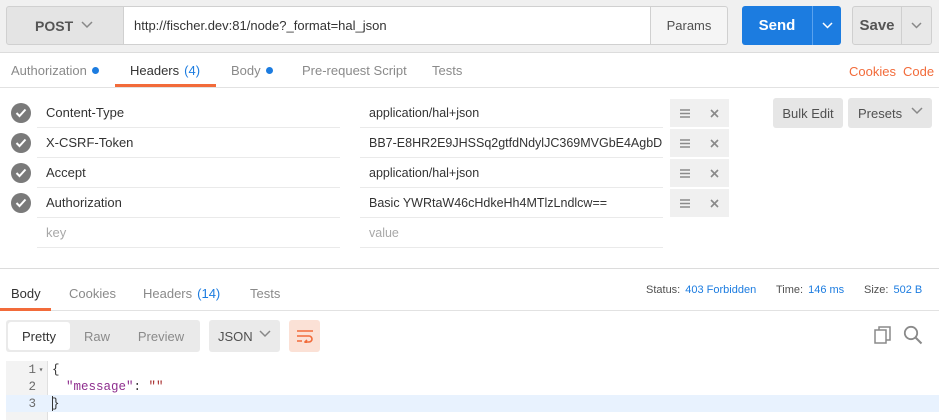 Image resolution: width=939 pixels, height=420 pixels. What do you see at coordinates (488, 202) in the screenshot?
I see `header-value-text: Basic YWRtaW46cHdkeHh4MTlzLndlcw==` at bounding box center [488, 202].